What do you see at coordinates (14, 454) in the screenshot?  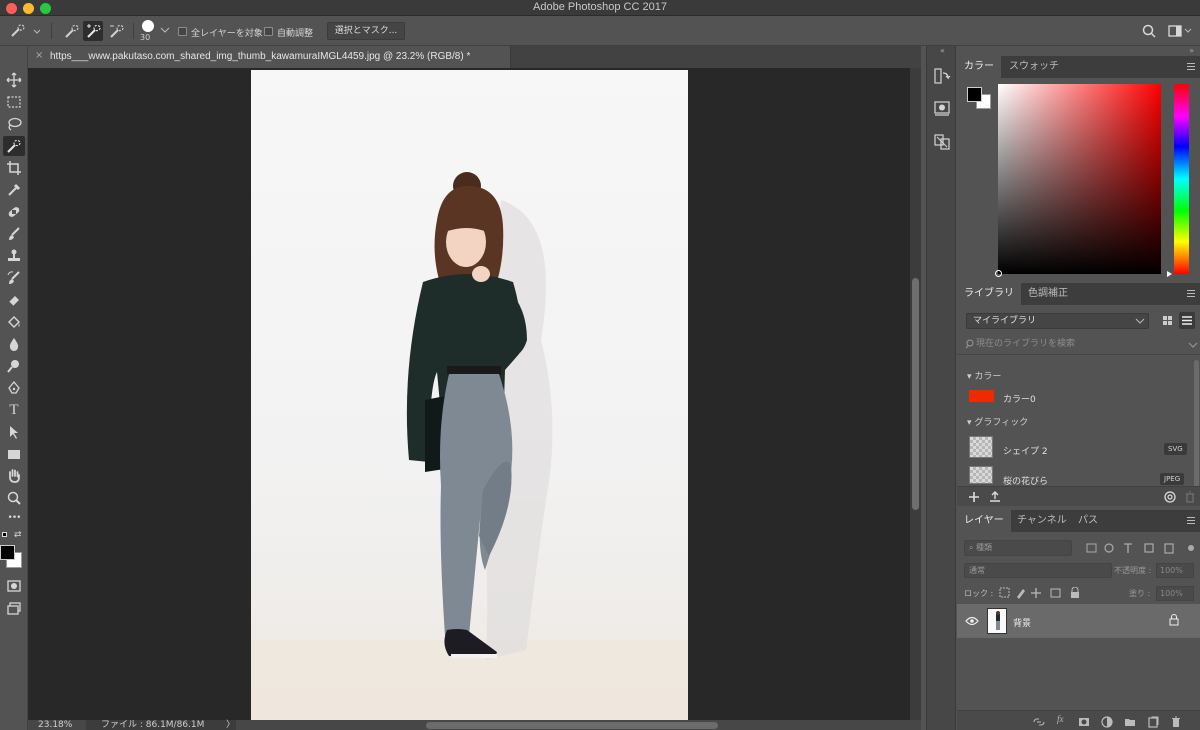 I see `rectangle-tool` at bounding box center [14, 454].